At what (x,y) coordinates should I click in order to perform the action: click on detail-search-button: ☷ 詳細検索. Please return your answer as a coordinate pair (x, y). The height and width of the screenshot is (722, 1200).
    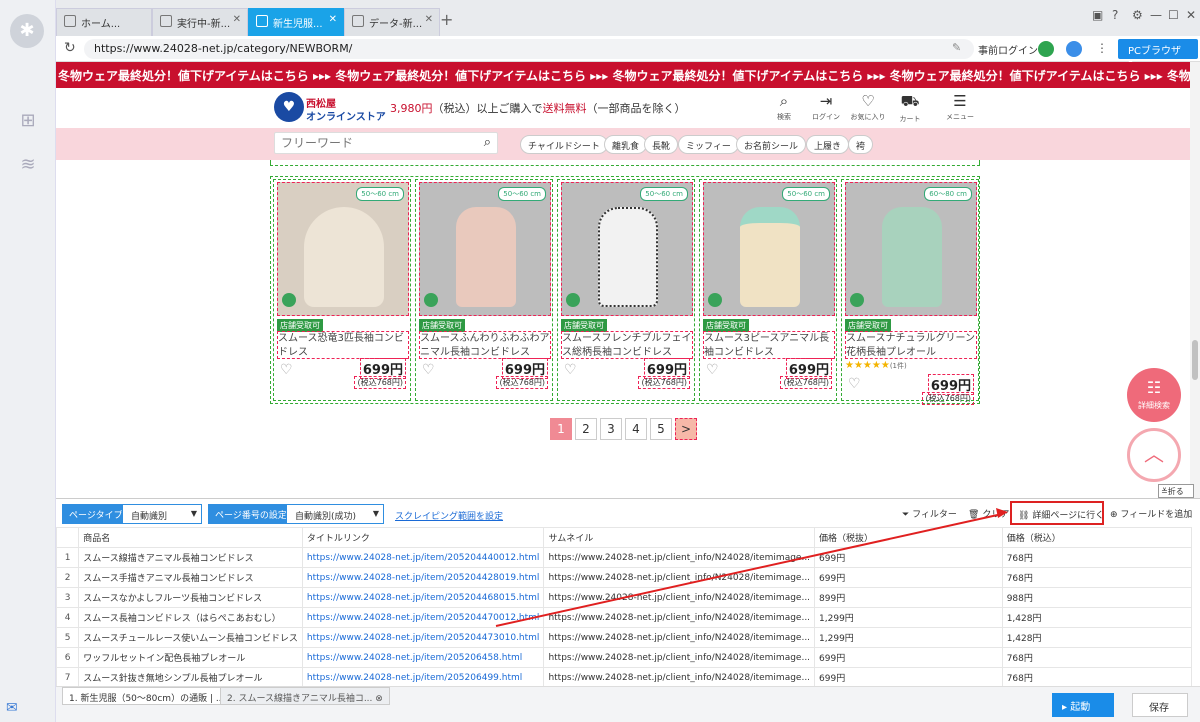
    Looking at the image, I should click on (1154, 395).